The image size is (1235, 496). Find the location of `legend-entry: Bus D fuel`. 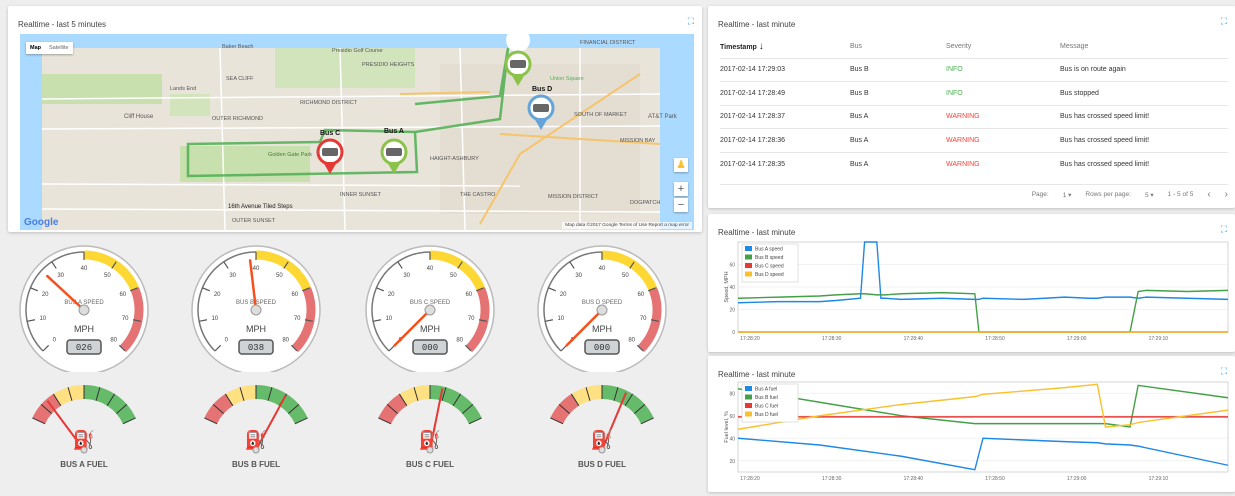

legend-entry: Bus D fuel is located at coordinates (766, 415).